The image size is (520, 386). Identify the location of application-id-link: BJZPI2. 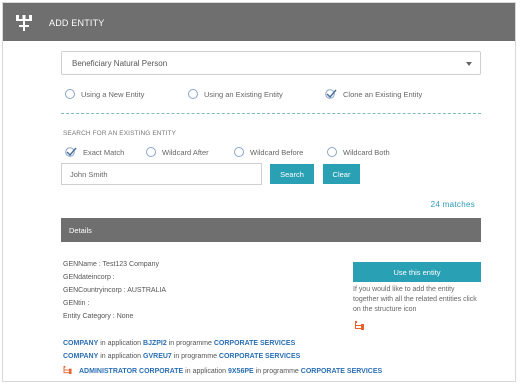
(155, 343).